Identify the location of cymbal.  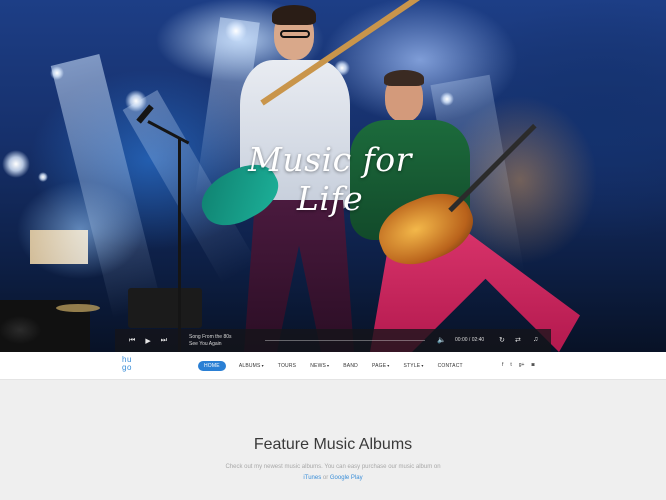
(78, 308).